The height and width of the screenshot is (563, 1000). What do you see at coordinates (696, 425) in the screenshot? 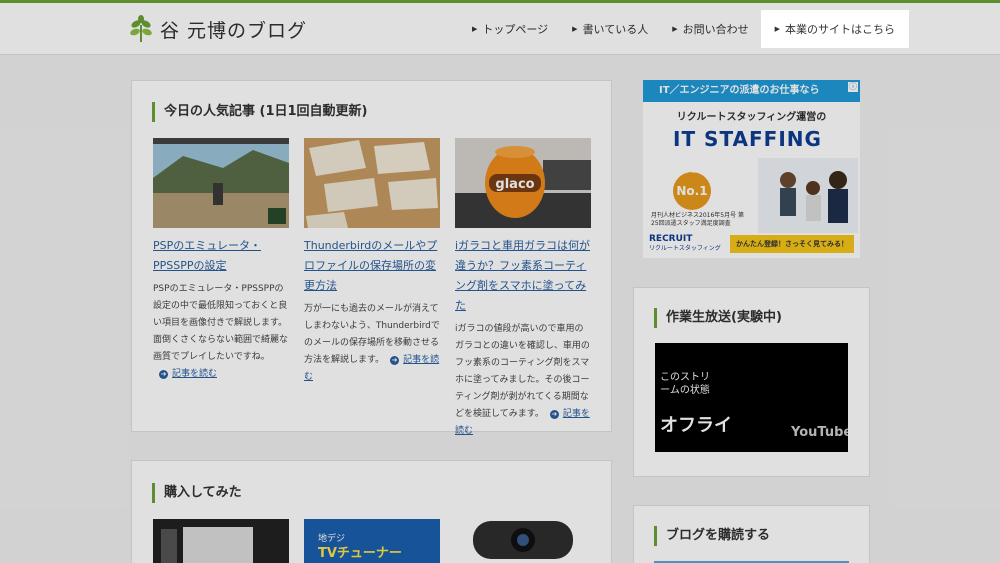
I see `video-offline-text: オフライ` at bounding box center [696, 425].